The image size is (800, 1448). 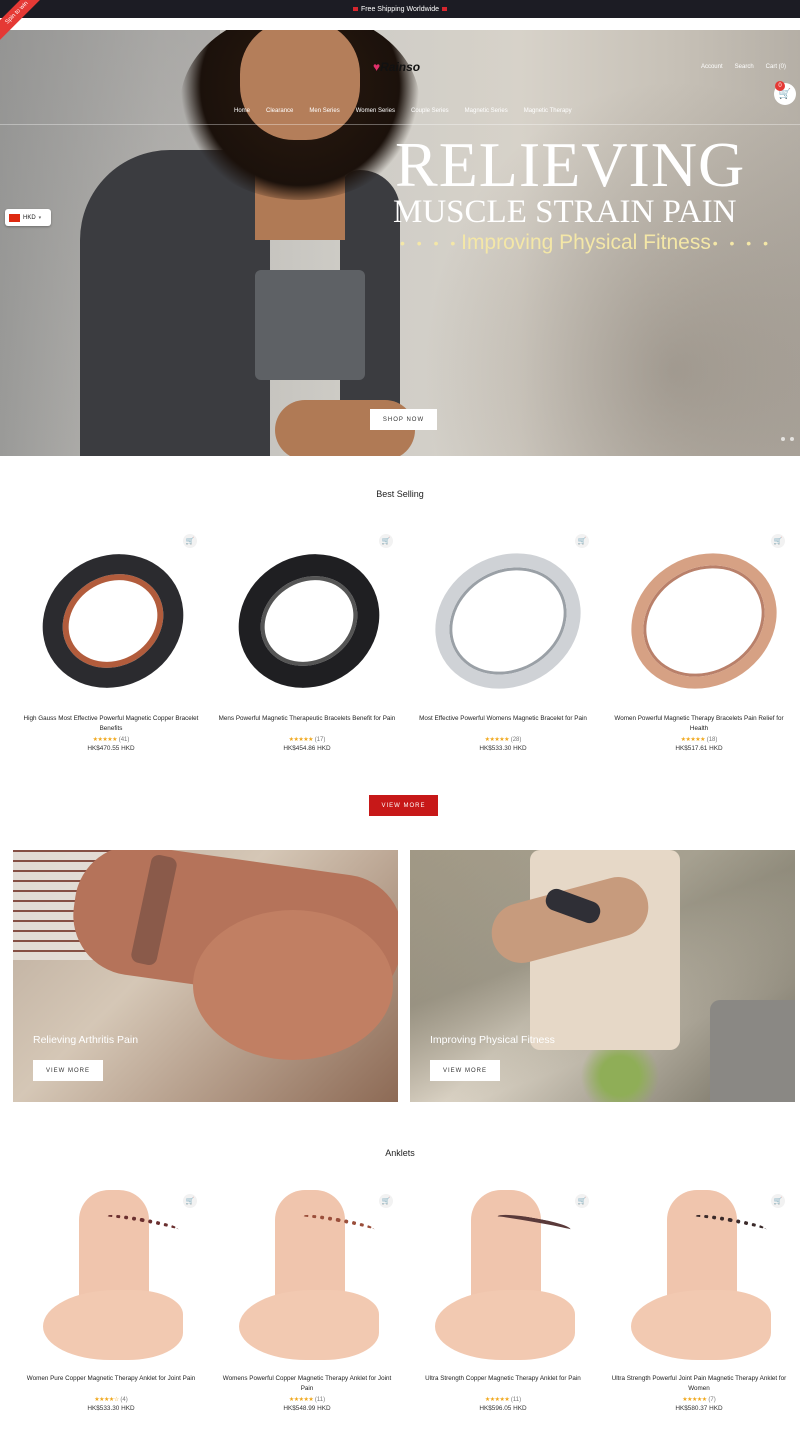 I want to click on review-count: (28), so click(x=516, y=740).